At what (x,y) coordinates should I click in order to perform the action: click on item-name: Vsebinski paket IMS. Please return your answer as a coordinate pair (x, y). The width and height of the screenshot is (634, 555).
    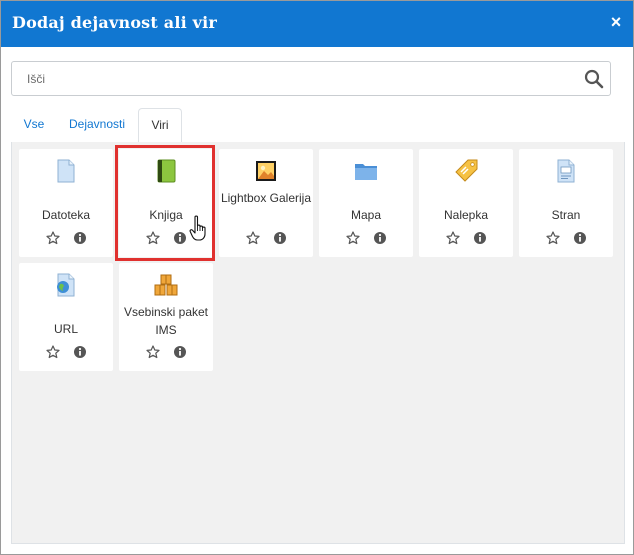
    Looking at the image, I should click on (166, 321).